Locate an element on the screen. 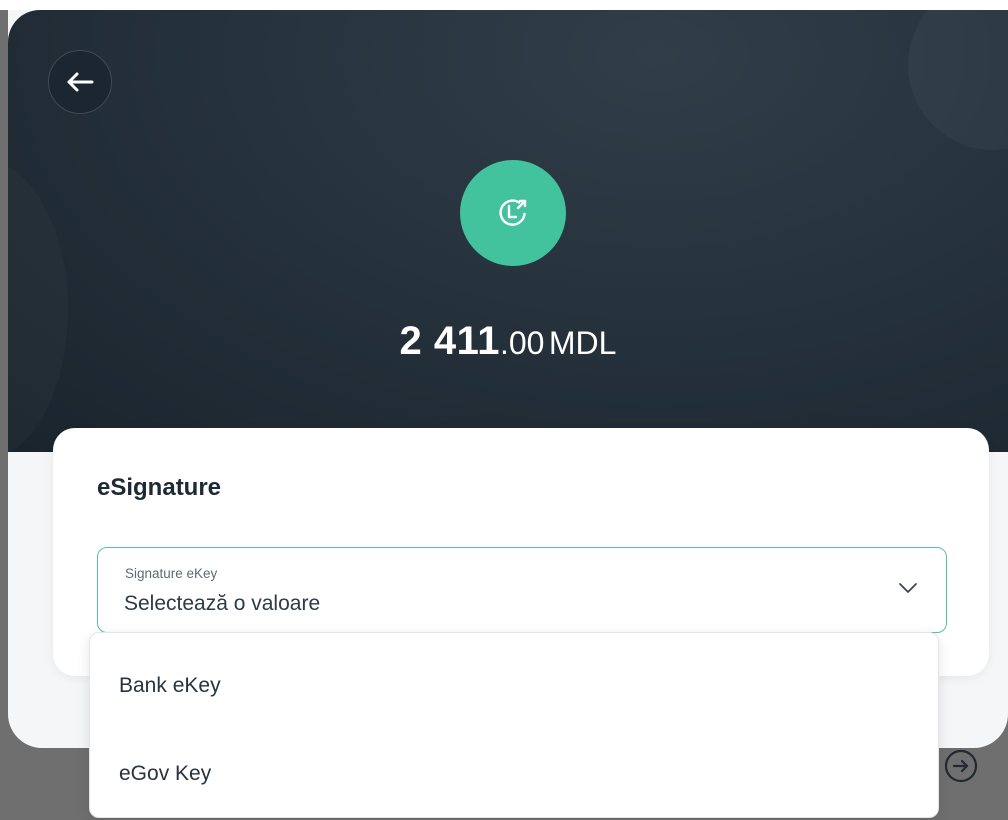 This screenshot has width=1008, height=820. page-top-strip is located at coordinates (504, 5).